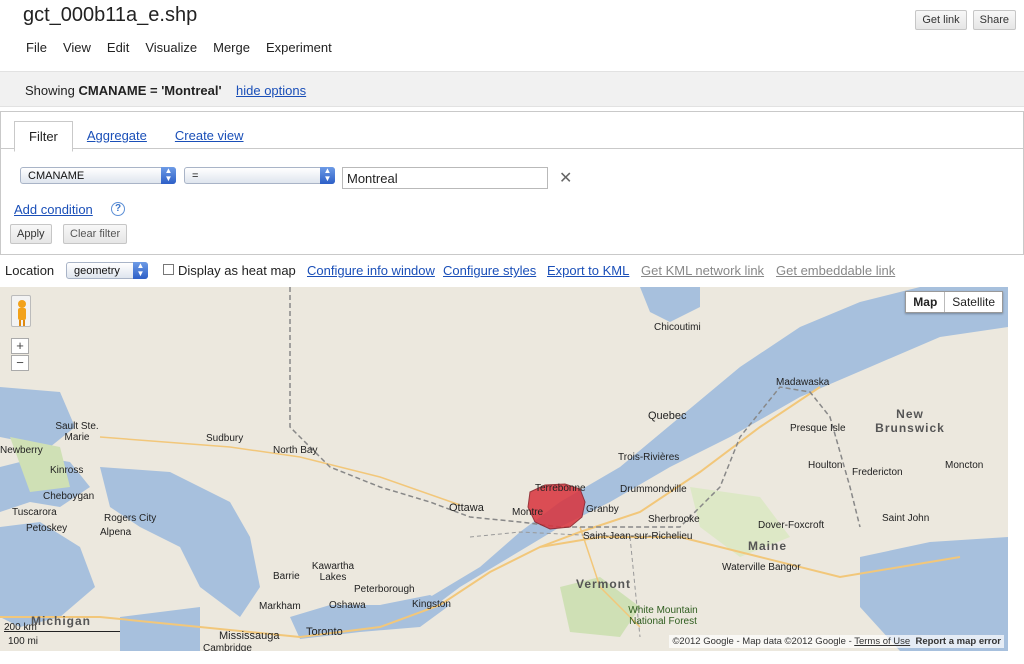 The width and height of the screenshot is (1024, 664). What do you see at coordinates (653, 489) in the screenshot?
I see `city-label: Drummondville` at bounding box center [653, 489].